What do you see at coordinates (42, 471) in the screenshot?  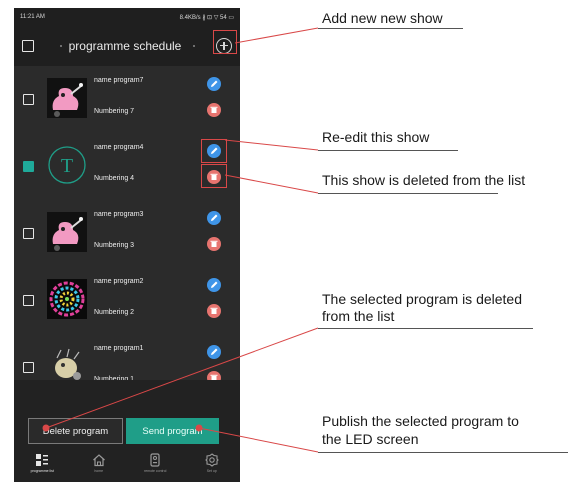 I see `nav-label: programme list` at bounding box center [42, 471].